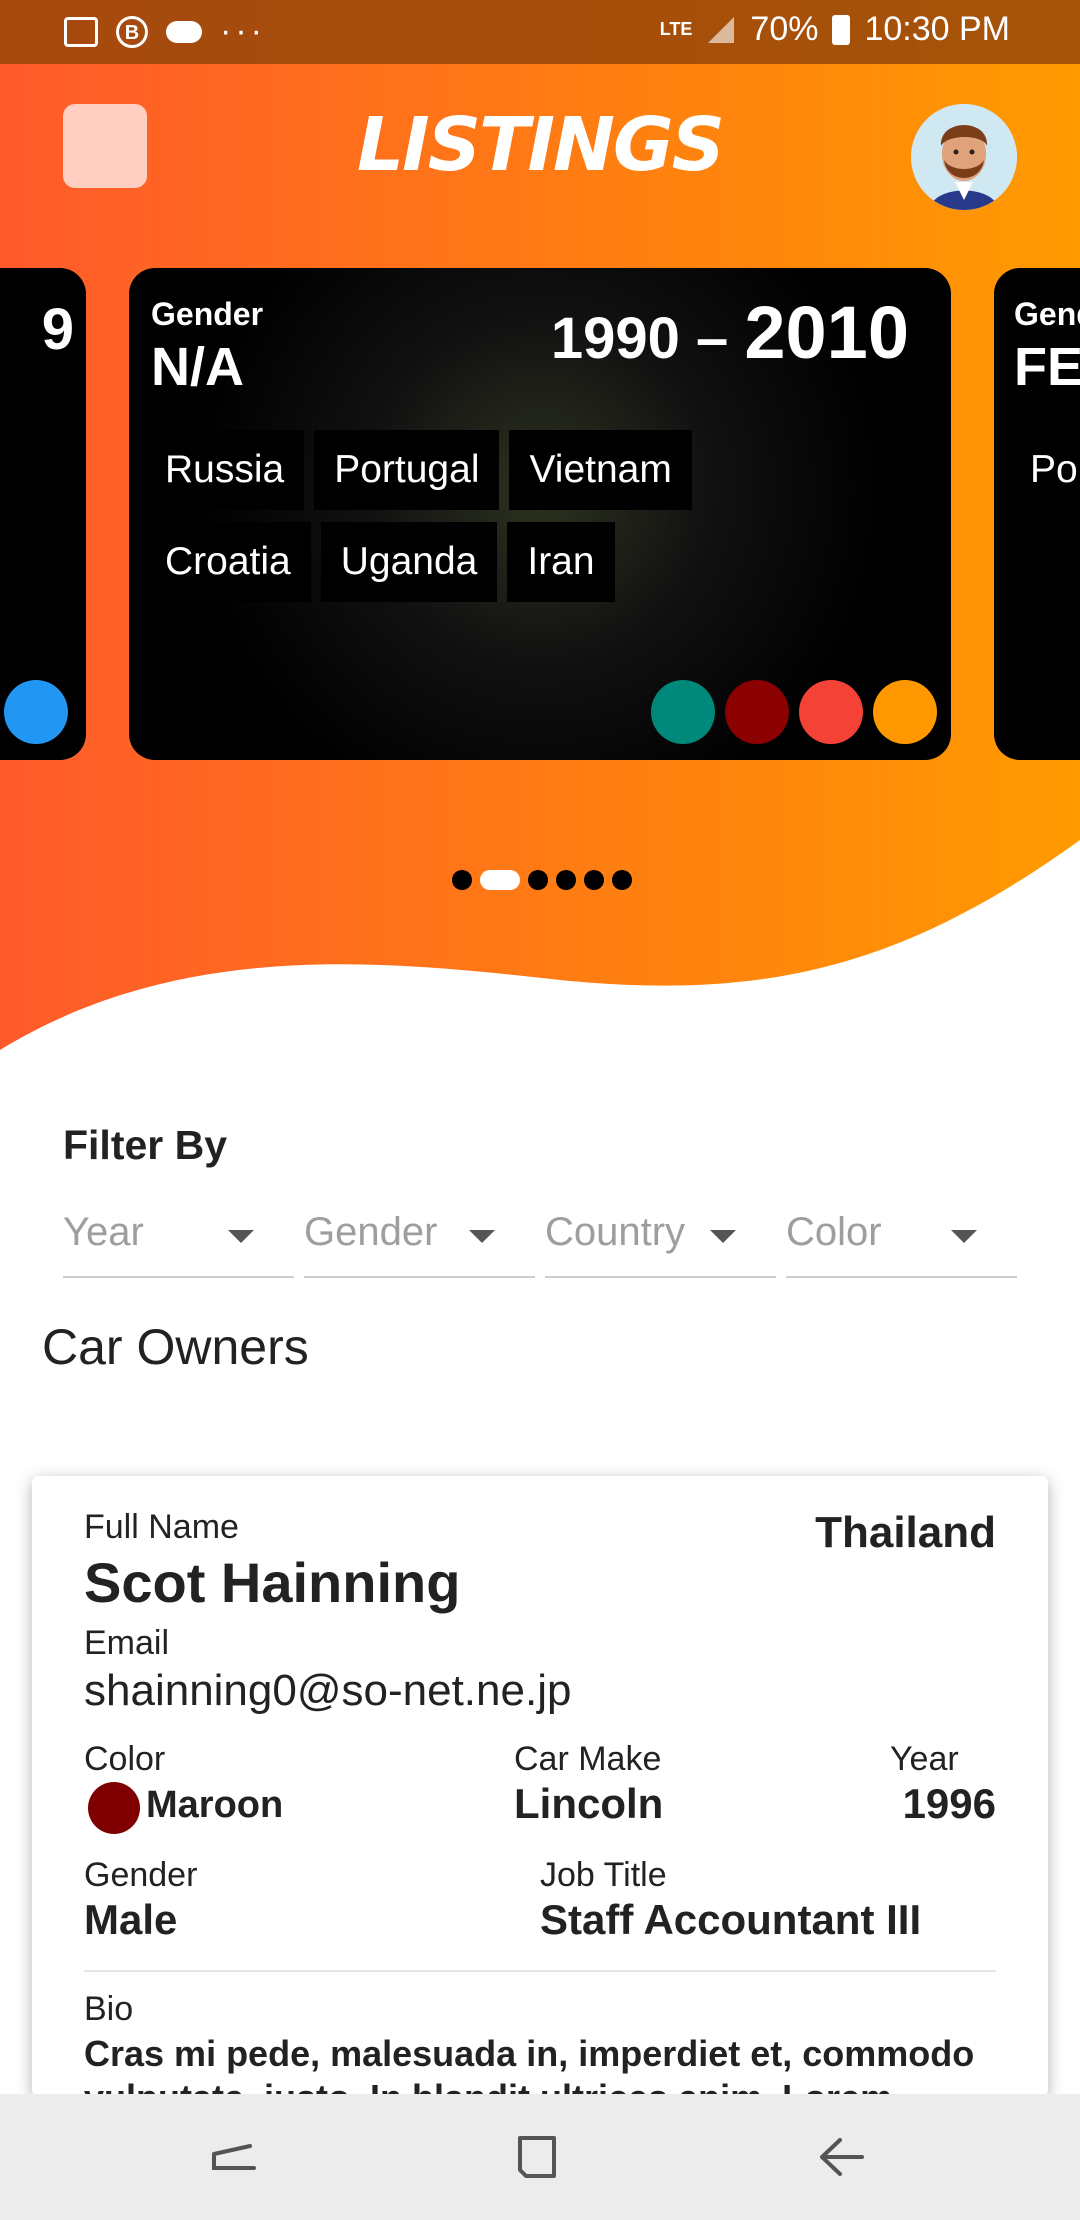  Describe the element at coordinates (588, 1759) in the screenshot. I see `car-make-label: Car Make` at that location.